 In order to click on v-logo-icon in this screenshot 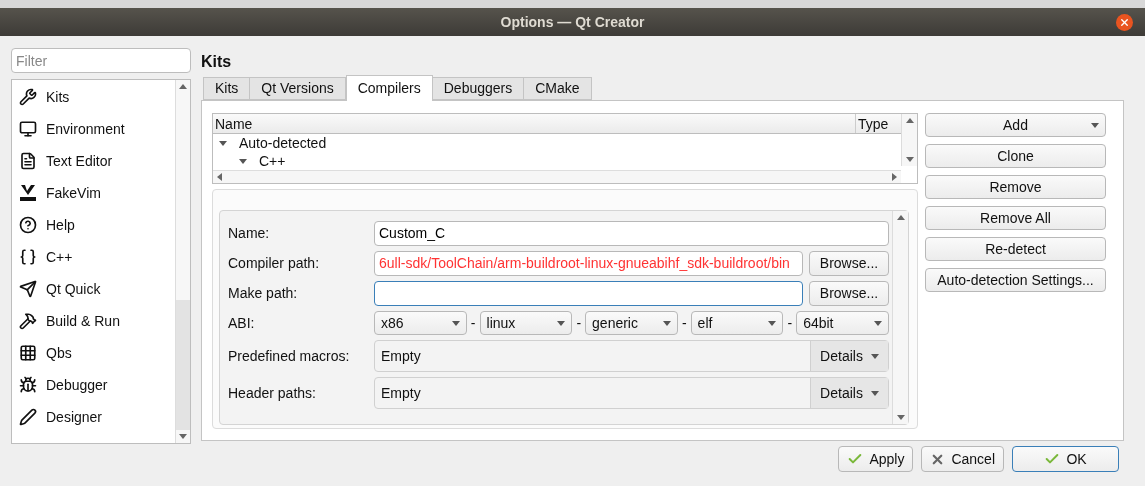, I will do `click(28, 193)`.